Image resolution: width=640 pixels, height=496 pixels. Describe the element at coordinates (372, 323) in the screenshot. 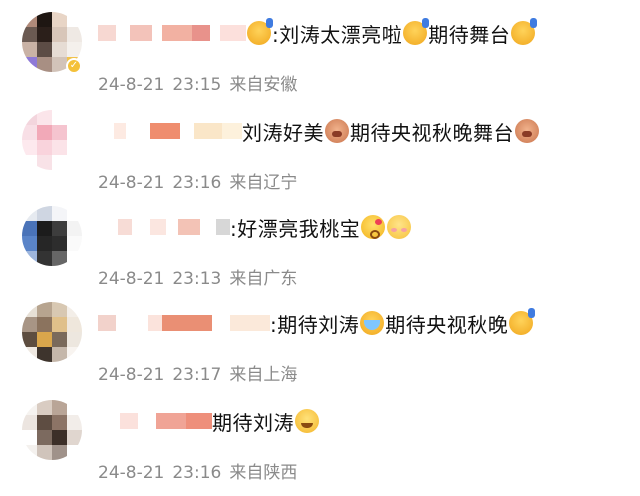

I see `cry-emoji-icon` at that location.